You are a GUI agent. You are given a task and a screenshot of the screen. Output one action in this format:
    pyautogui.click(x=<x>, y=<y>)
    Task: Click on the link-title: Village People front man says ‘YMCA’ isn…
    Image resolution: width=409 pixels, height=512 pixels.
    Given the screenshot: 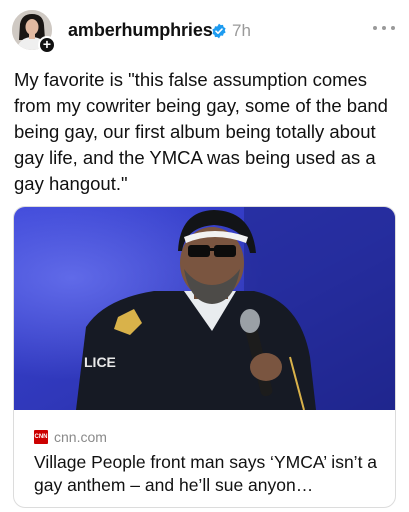 What is the action you would take?
    pyautogui.click(x=211, y=474)
    